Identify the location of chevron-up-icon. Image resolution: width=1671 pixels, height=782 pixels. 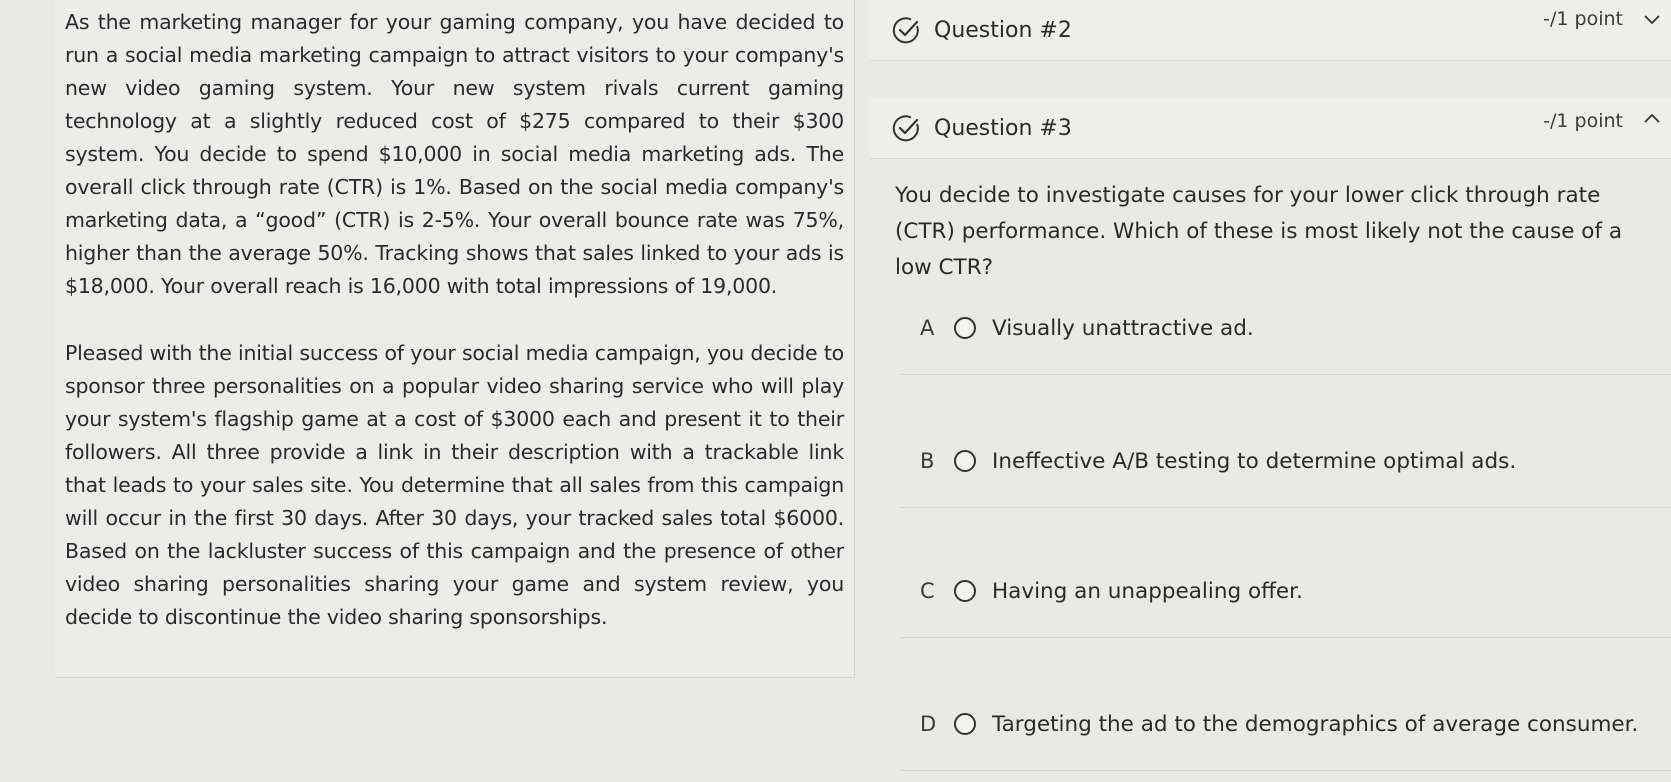
(1652, 118).